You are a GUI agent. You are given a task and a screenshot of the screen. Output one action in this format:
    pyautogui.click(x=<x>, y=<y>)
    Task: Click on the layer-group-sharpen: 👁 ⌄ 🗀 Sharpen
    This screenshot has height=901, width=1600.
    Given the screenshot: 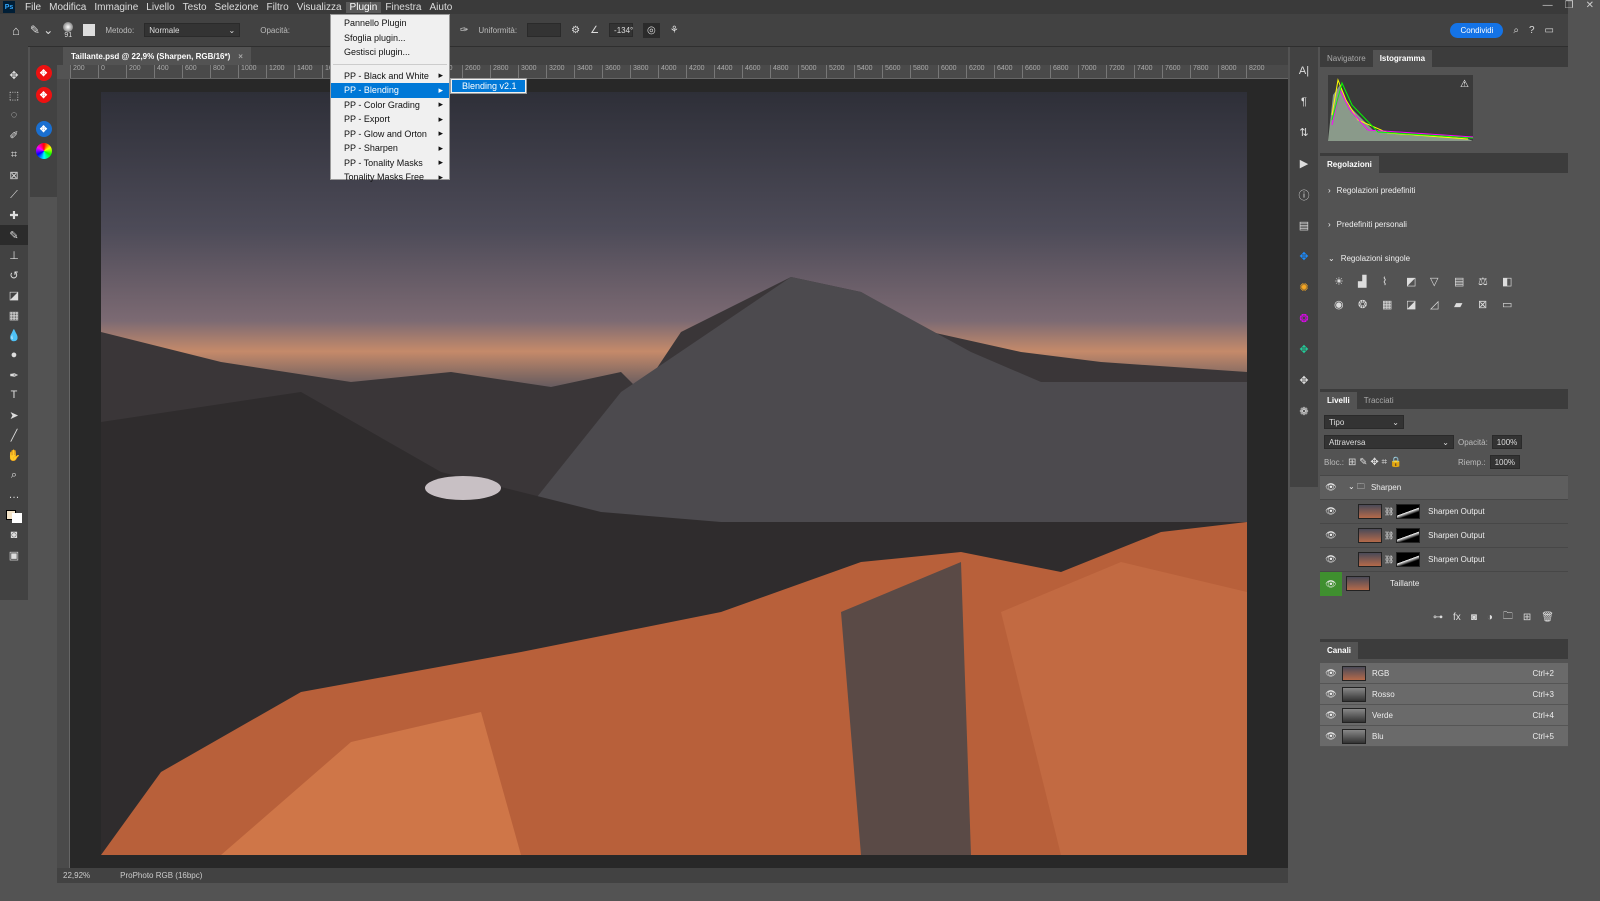 What is the action you would take?
    pyautogui.click(x=1444, y=487)
    